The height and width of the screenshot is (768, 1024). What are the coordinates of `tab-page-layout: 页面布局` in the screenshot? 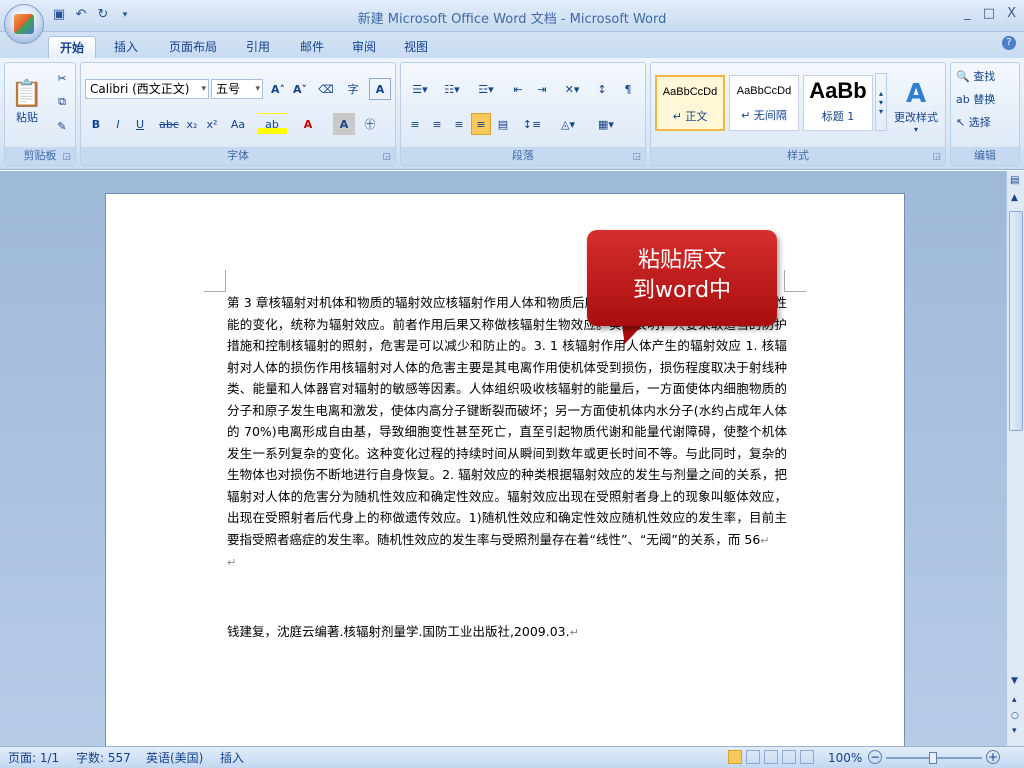 It's located at (193, 47).